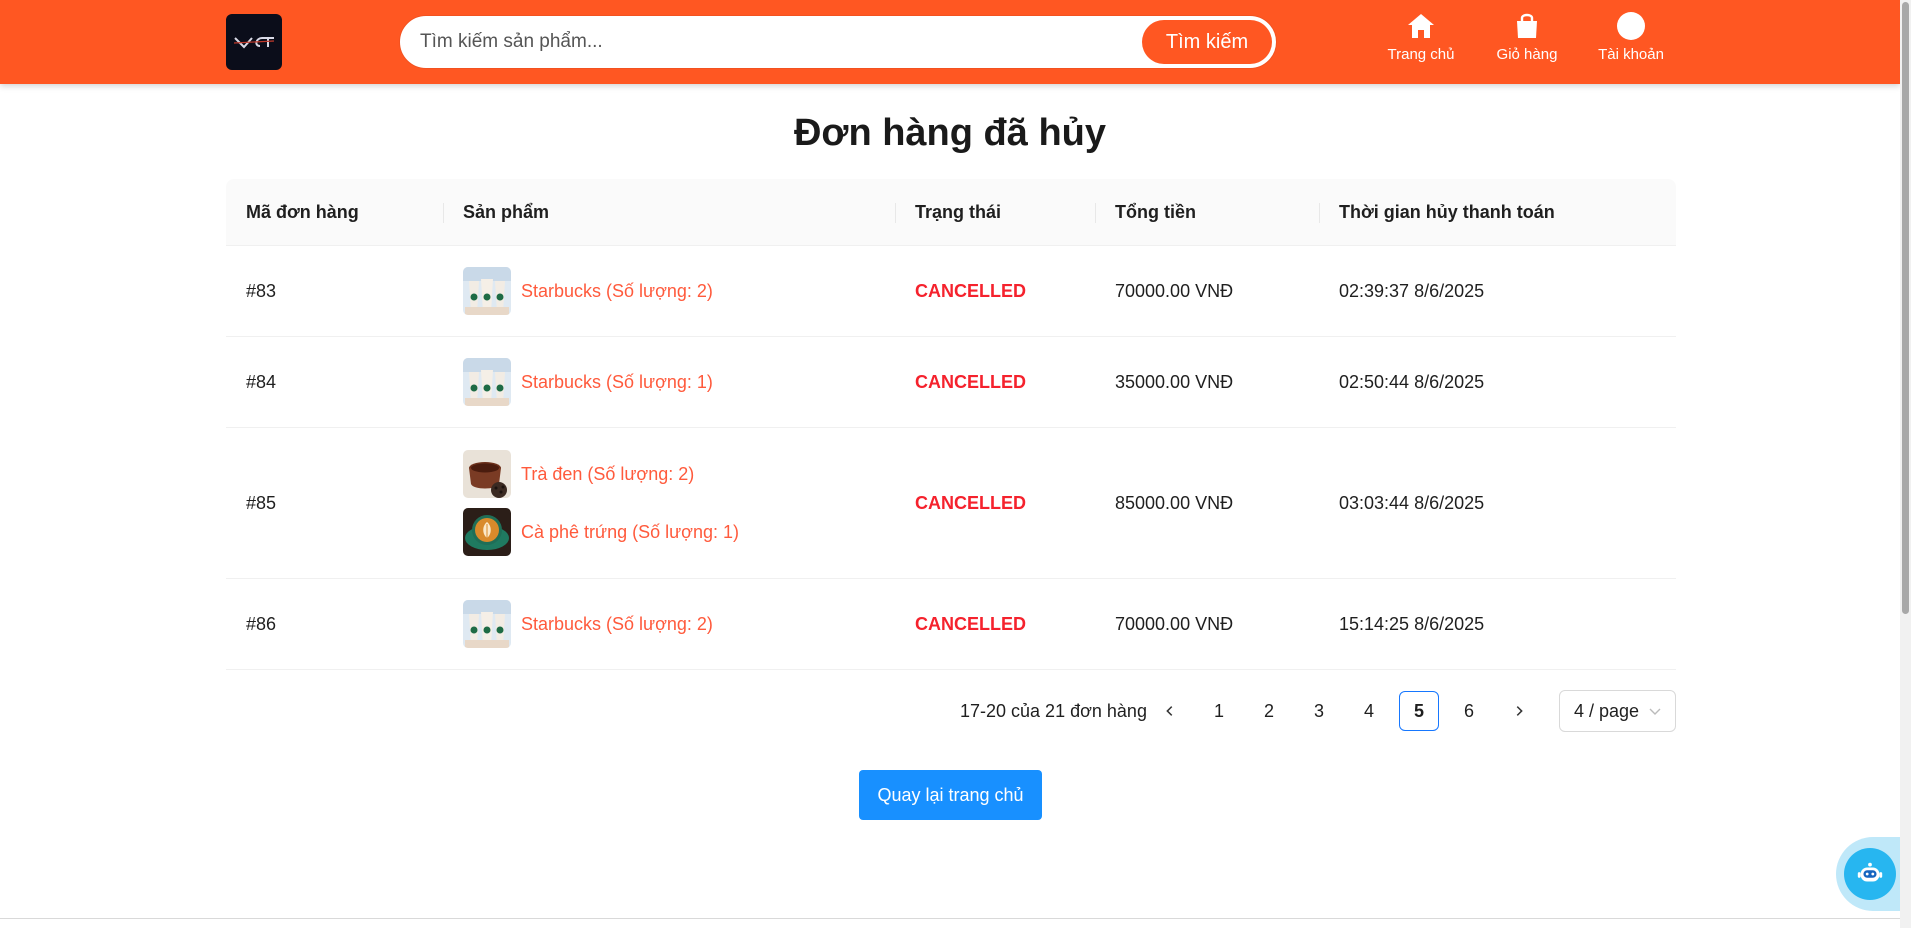 Image resolution: width=1911 pixels, height=928 pixels. Describe the element at coordinates (1421, 26) in the screenshot. I see `home-icon` at that location.